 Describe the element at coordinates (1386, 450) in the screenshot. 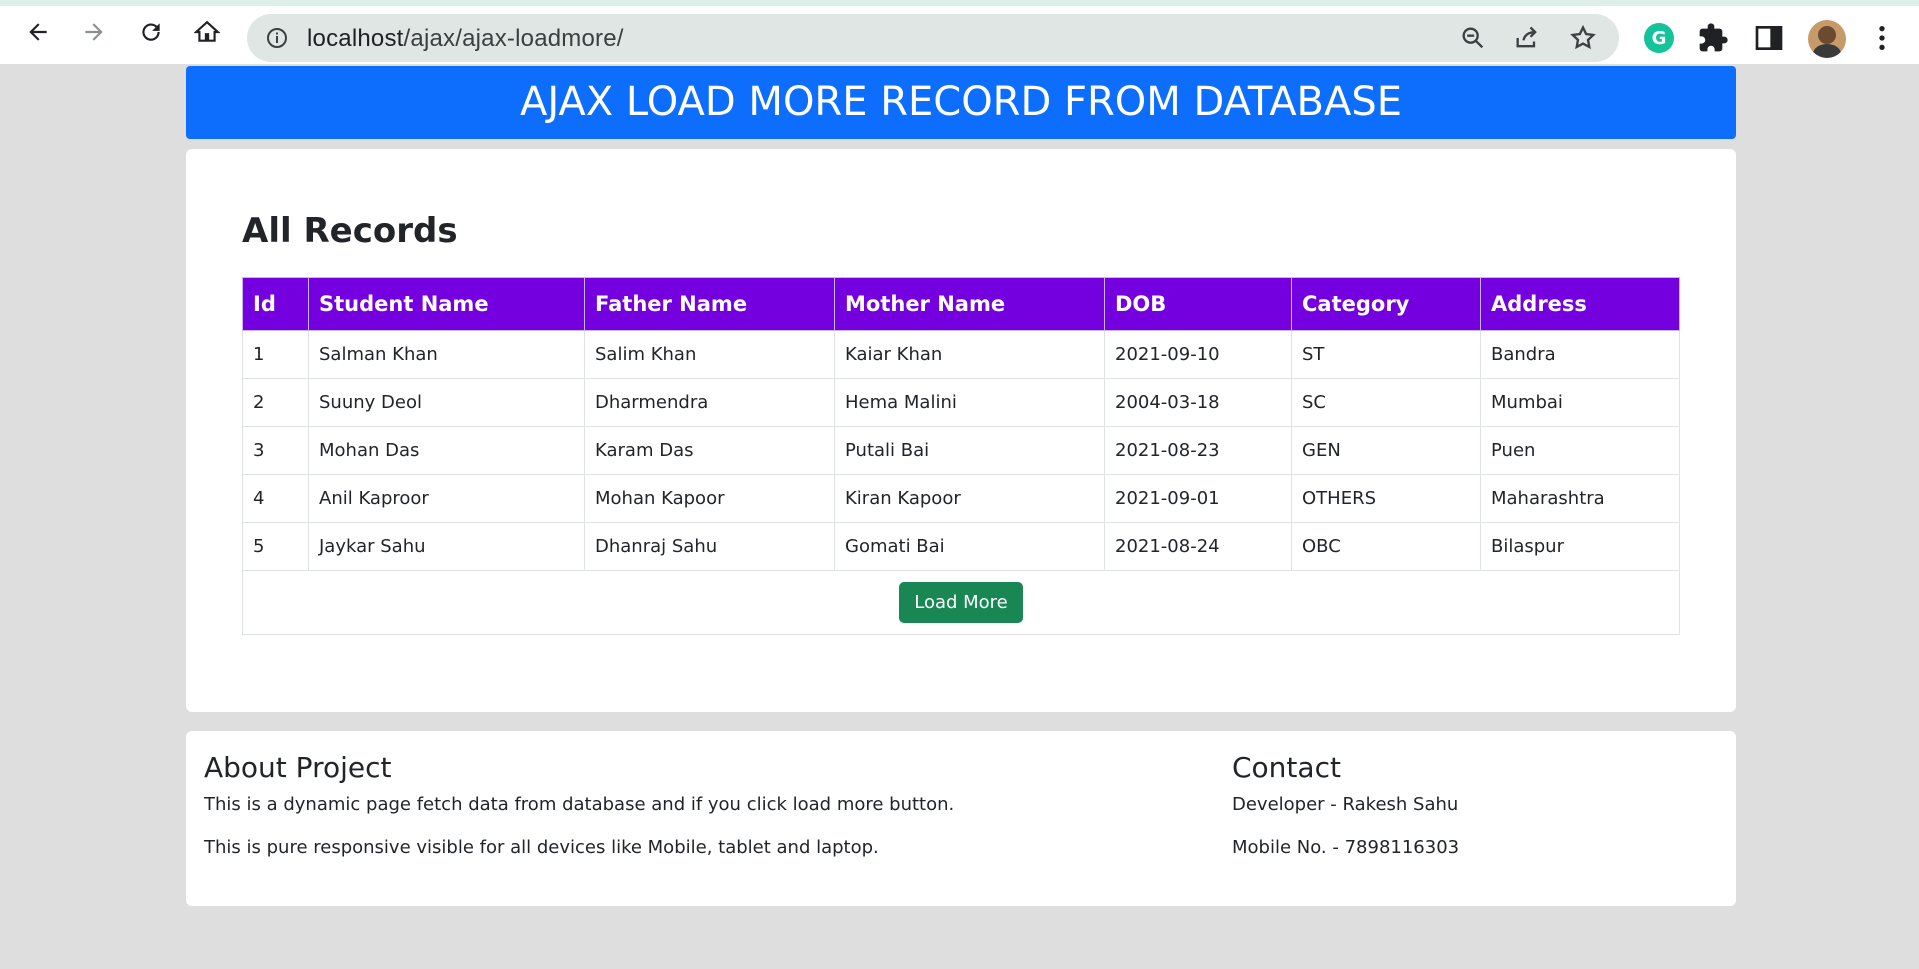

I see `cell-category: GEN` at that location.